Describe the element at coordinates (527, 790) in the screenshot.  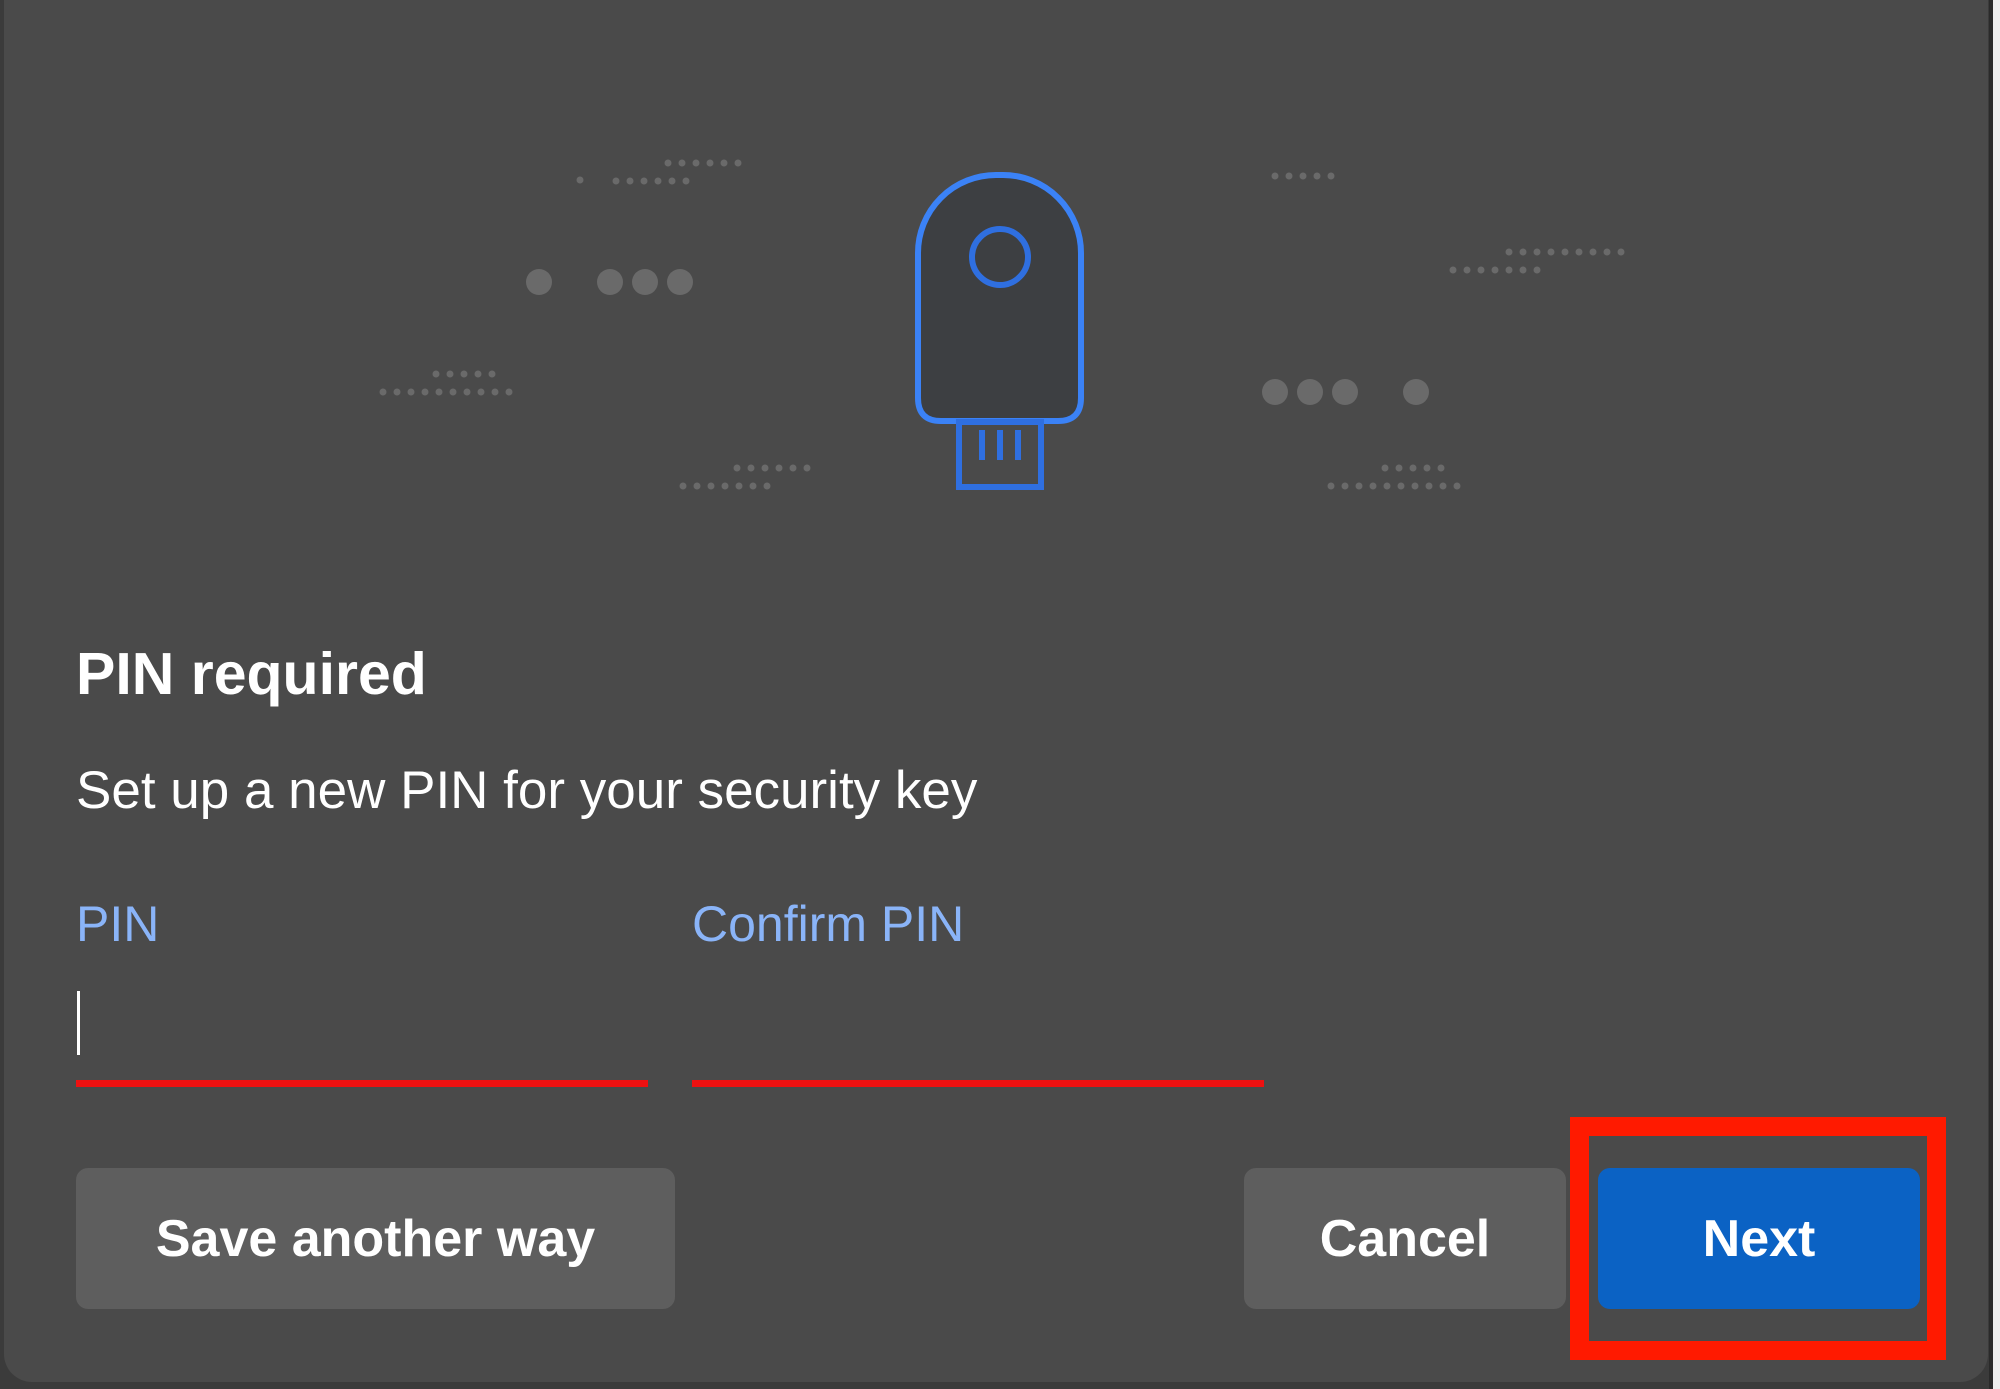
I see `dialog-subtitle: Set up a new PIN for your security key` at that location.